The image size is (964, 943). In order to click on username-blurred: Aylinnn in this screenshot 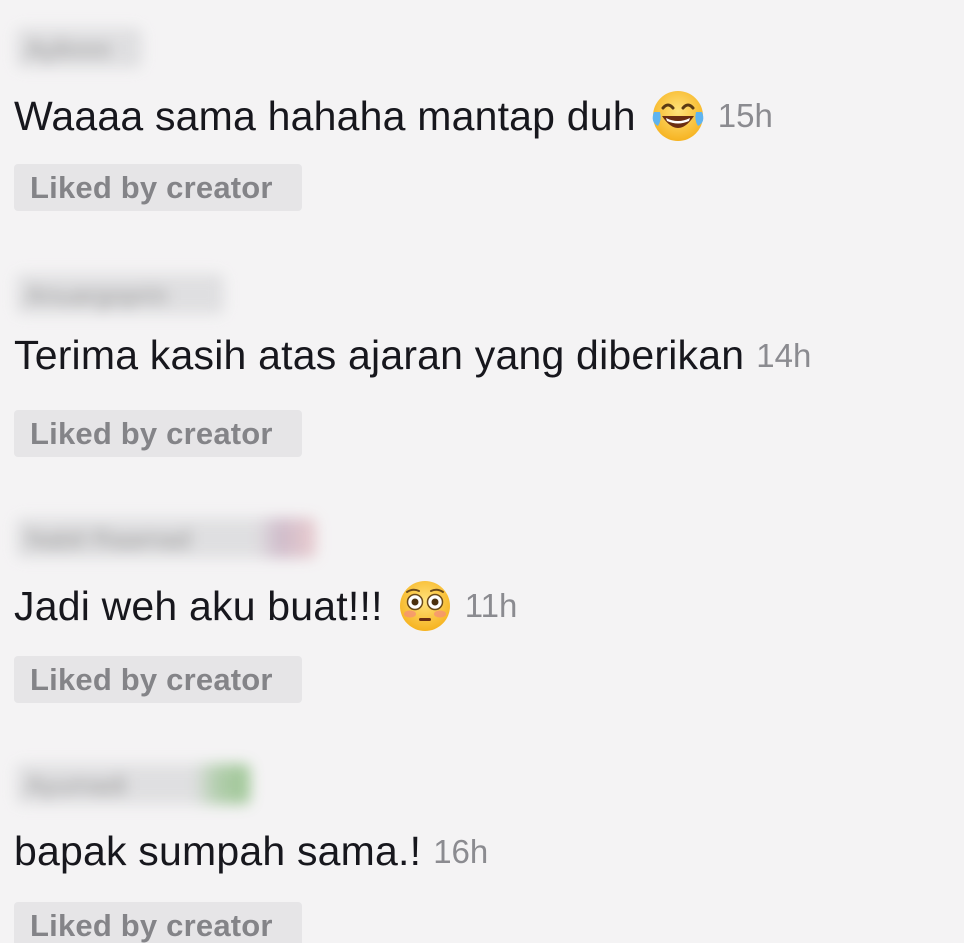, I will do `click(79, 48)`.